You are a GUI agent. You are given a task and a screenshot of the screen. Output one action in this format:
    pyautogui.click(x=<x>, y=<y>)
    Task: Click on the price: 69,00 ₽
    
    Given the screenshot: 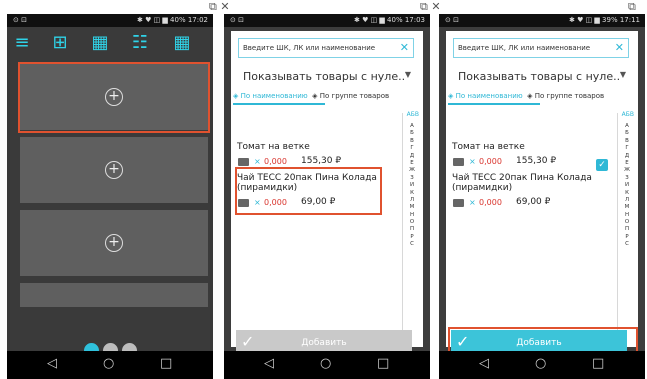 What is the action you would take?
    pyautogui.click(x=533, y=202)
    